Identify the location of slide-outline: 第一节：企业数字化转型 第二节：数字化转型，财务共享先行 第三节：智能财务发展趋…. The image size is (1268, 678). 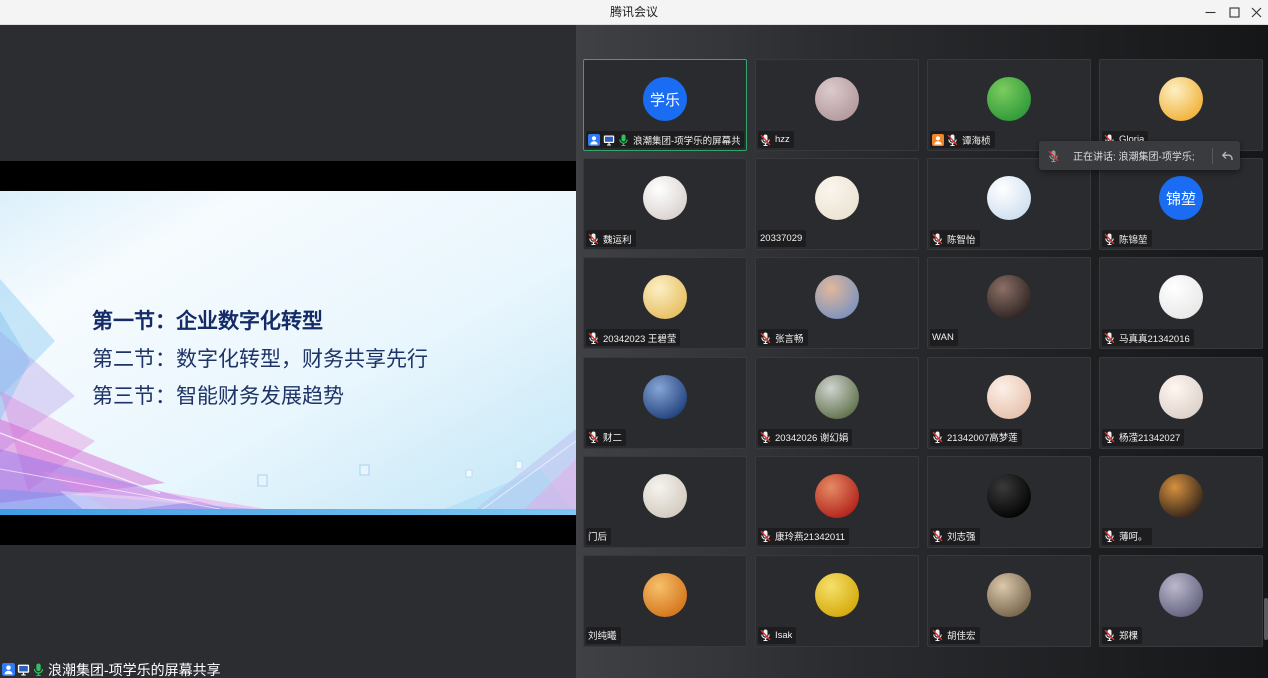
(260, 359).